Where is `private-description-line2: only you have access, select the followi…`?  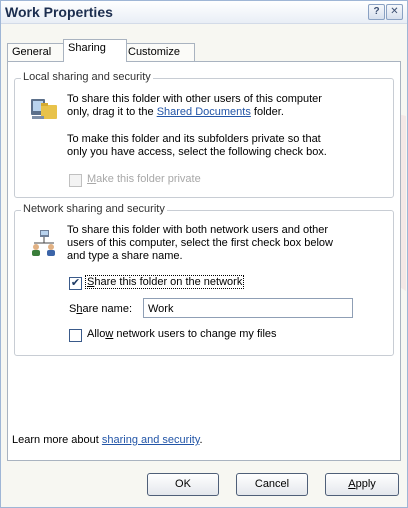 private-description-line2: only you have access, select the followi… is located at coordinates (197, 152).